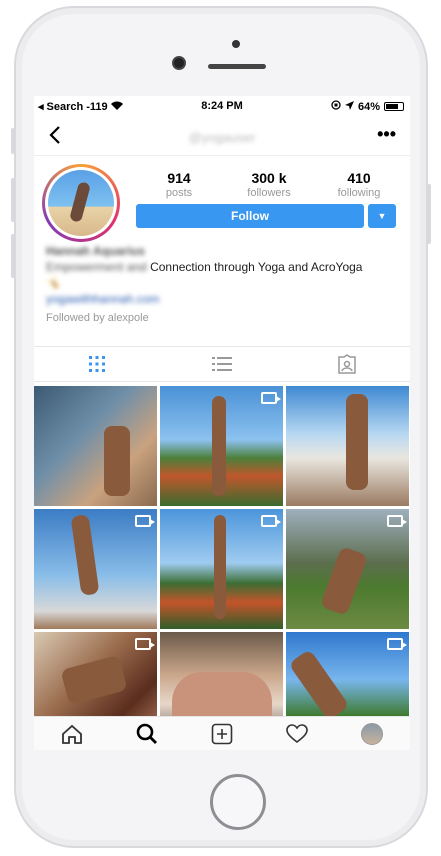 Image resolution: width=441 pixels, height=856 pixels. What do you see at coordinates (237, 66) in the screenshot?
I see `earpiece-speaker` at bounding box center [237, 66].